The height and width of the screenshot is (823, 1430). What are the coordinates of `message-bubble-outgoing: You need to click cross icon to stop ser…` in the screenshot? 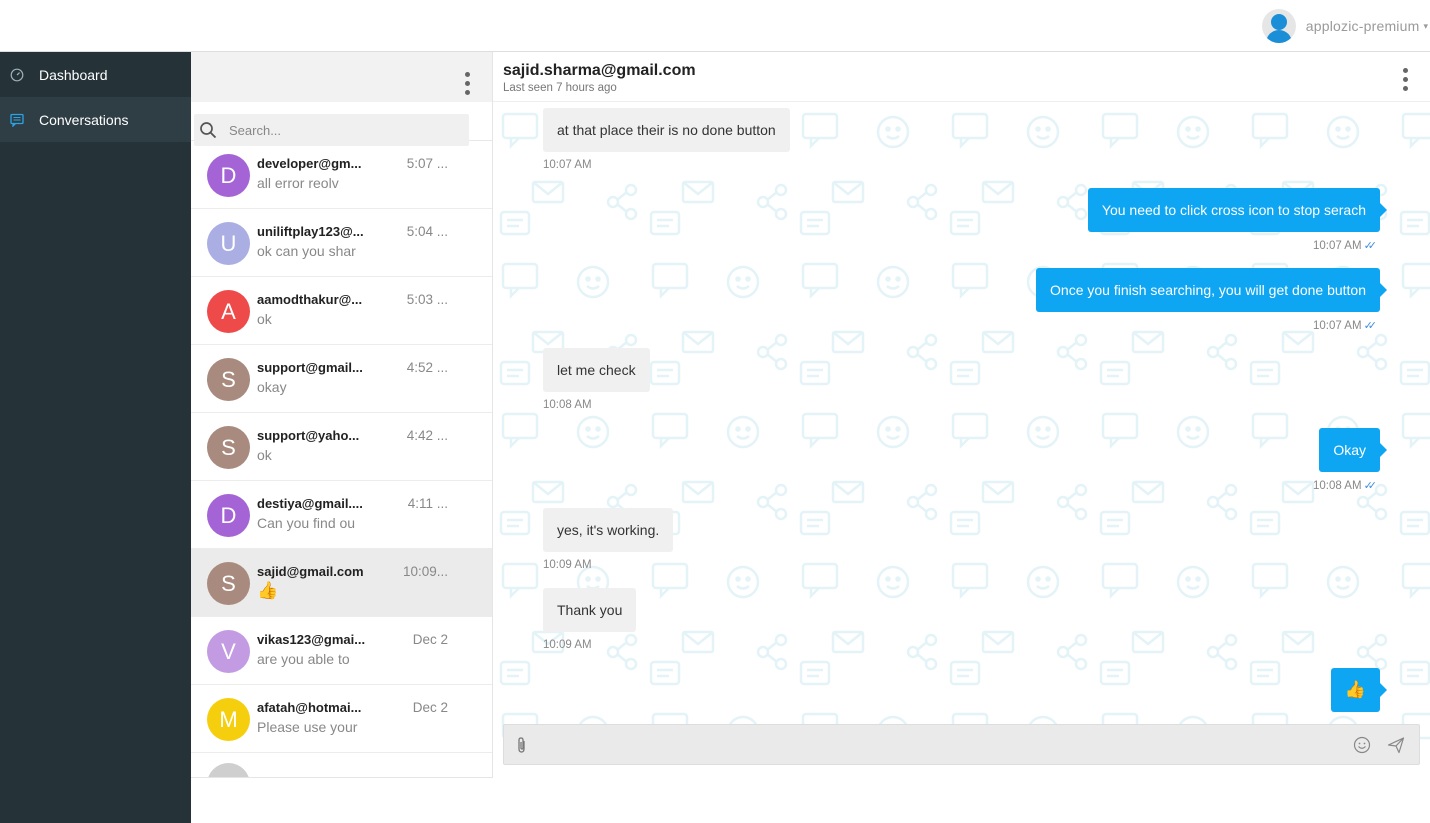 It's located at (1237, 210).